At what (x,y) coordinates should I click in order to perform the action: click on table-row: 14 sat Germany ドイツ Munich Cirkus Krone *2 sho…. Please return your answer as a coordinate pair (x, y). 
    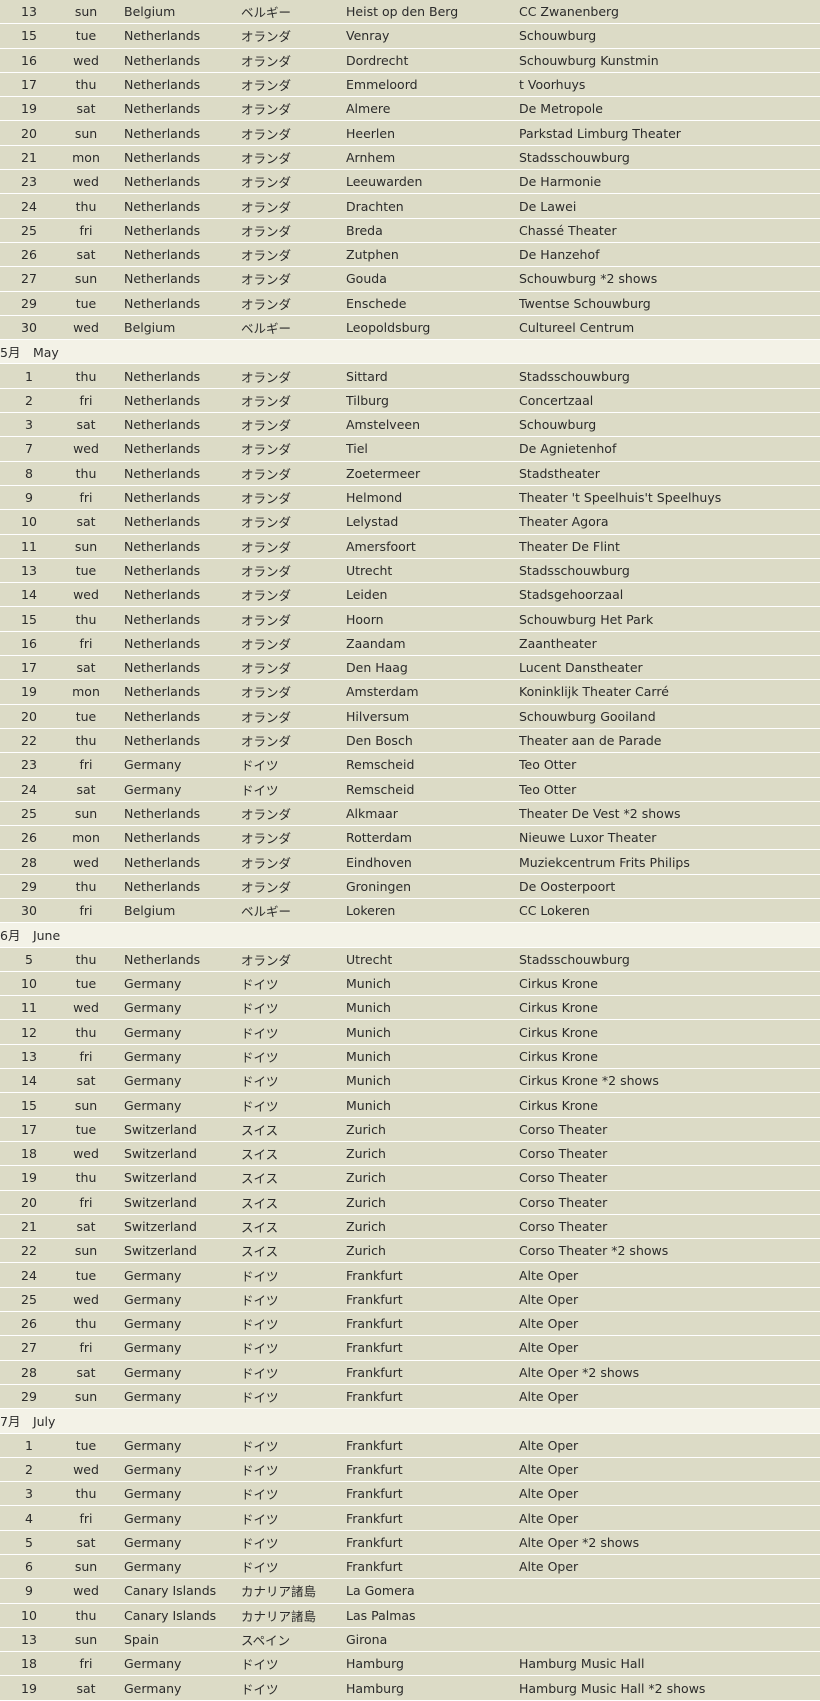
    Looking at the image, I should click on (410, 1081).